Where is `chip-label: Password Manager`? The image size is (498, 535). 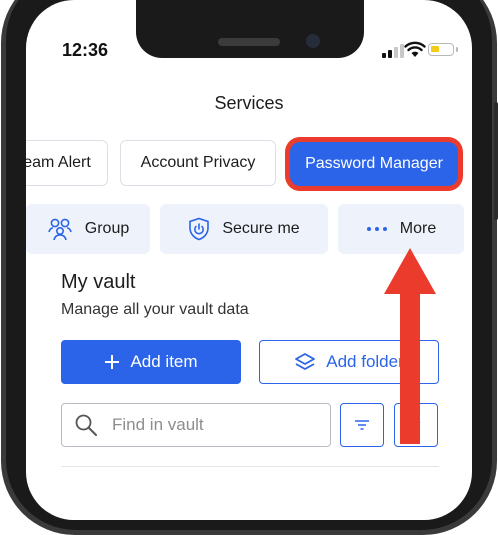 chip-label: Password Manager is located at coordinates (374, 163).